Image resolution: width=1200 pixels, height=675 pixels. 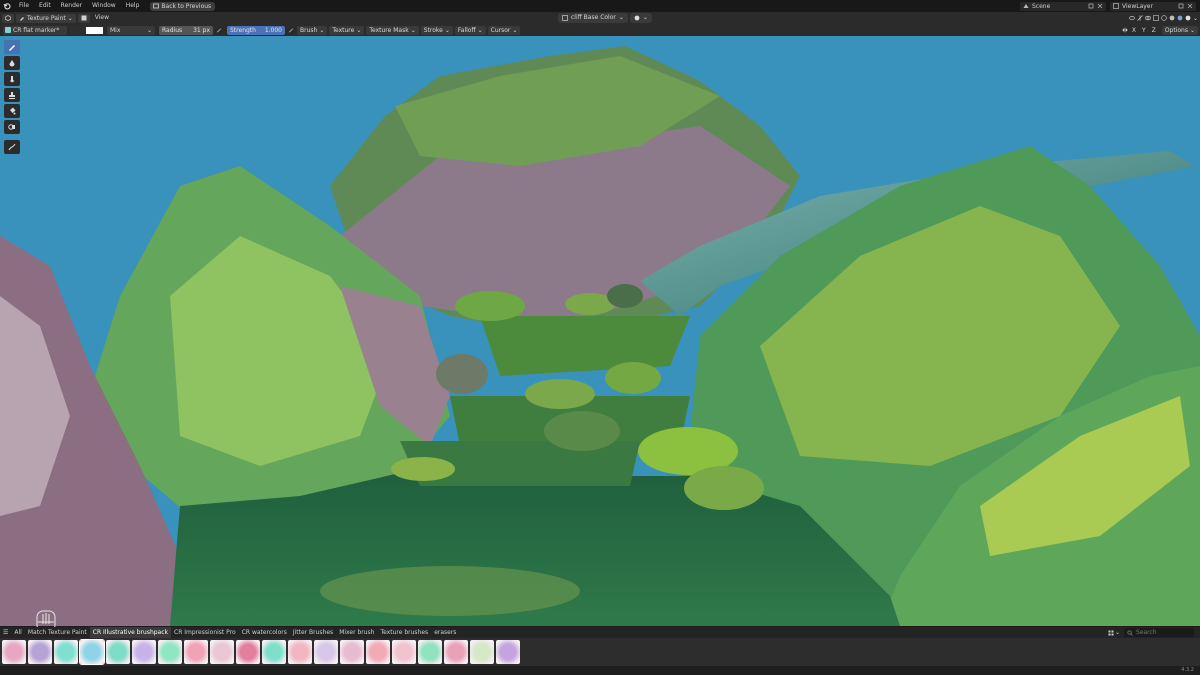 What do you see at coordinates (1156, 18) in the screenshot?
I see `xray-icon` at bounding box center [1156, 18].